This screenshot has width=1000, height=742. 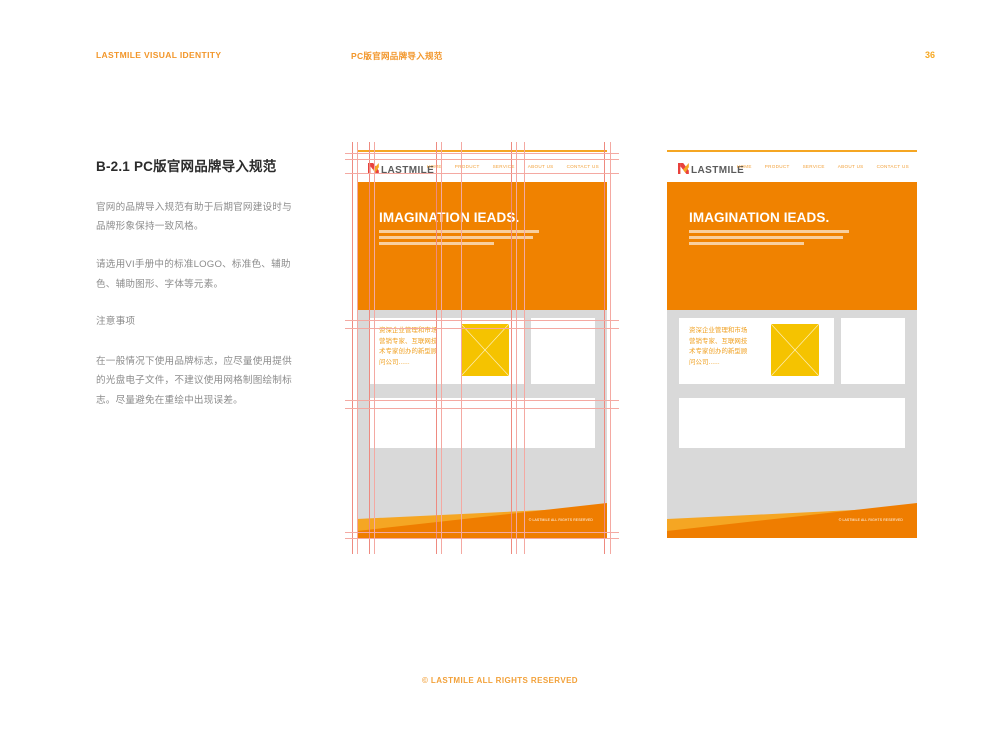 I want to click on page-header: LASTMILE VISUAL IDENTITY PC版官网品牌导入规范 36, so click(x=500, y=60).